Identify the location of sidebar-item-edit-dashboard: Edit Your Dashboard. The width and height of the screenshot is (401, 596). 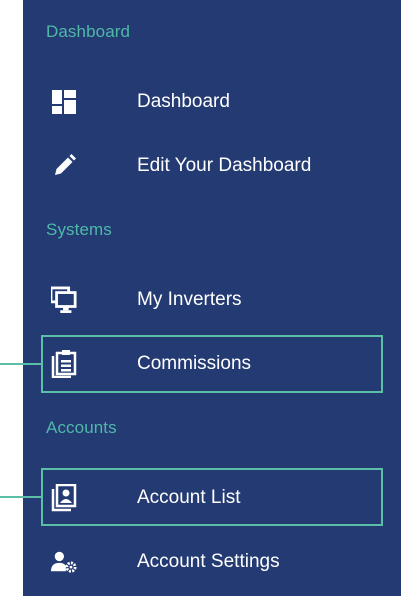
(212, 166).